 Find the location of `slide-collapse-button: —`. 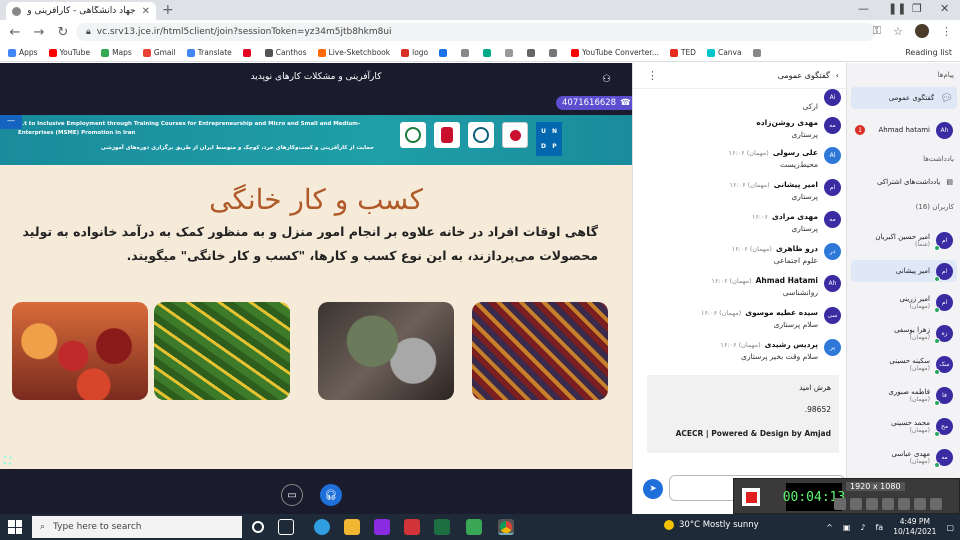

slide-collapse-button: — is located at coordinates (11, 122).